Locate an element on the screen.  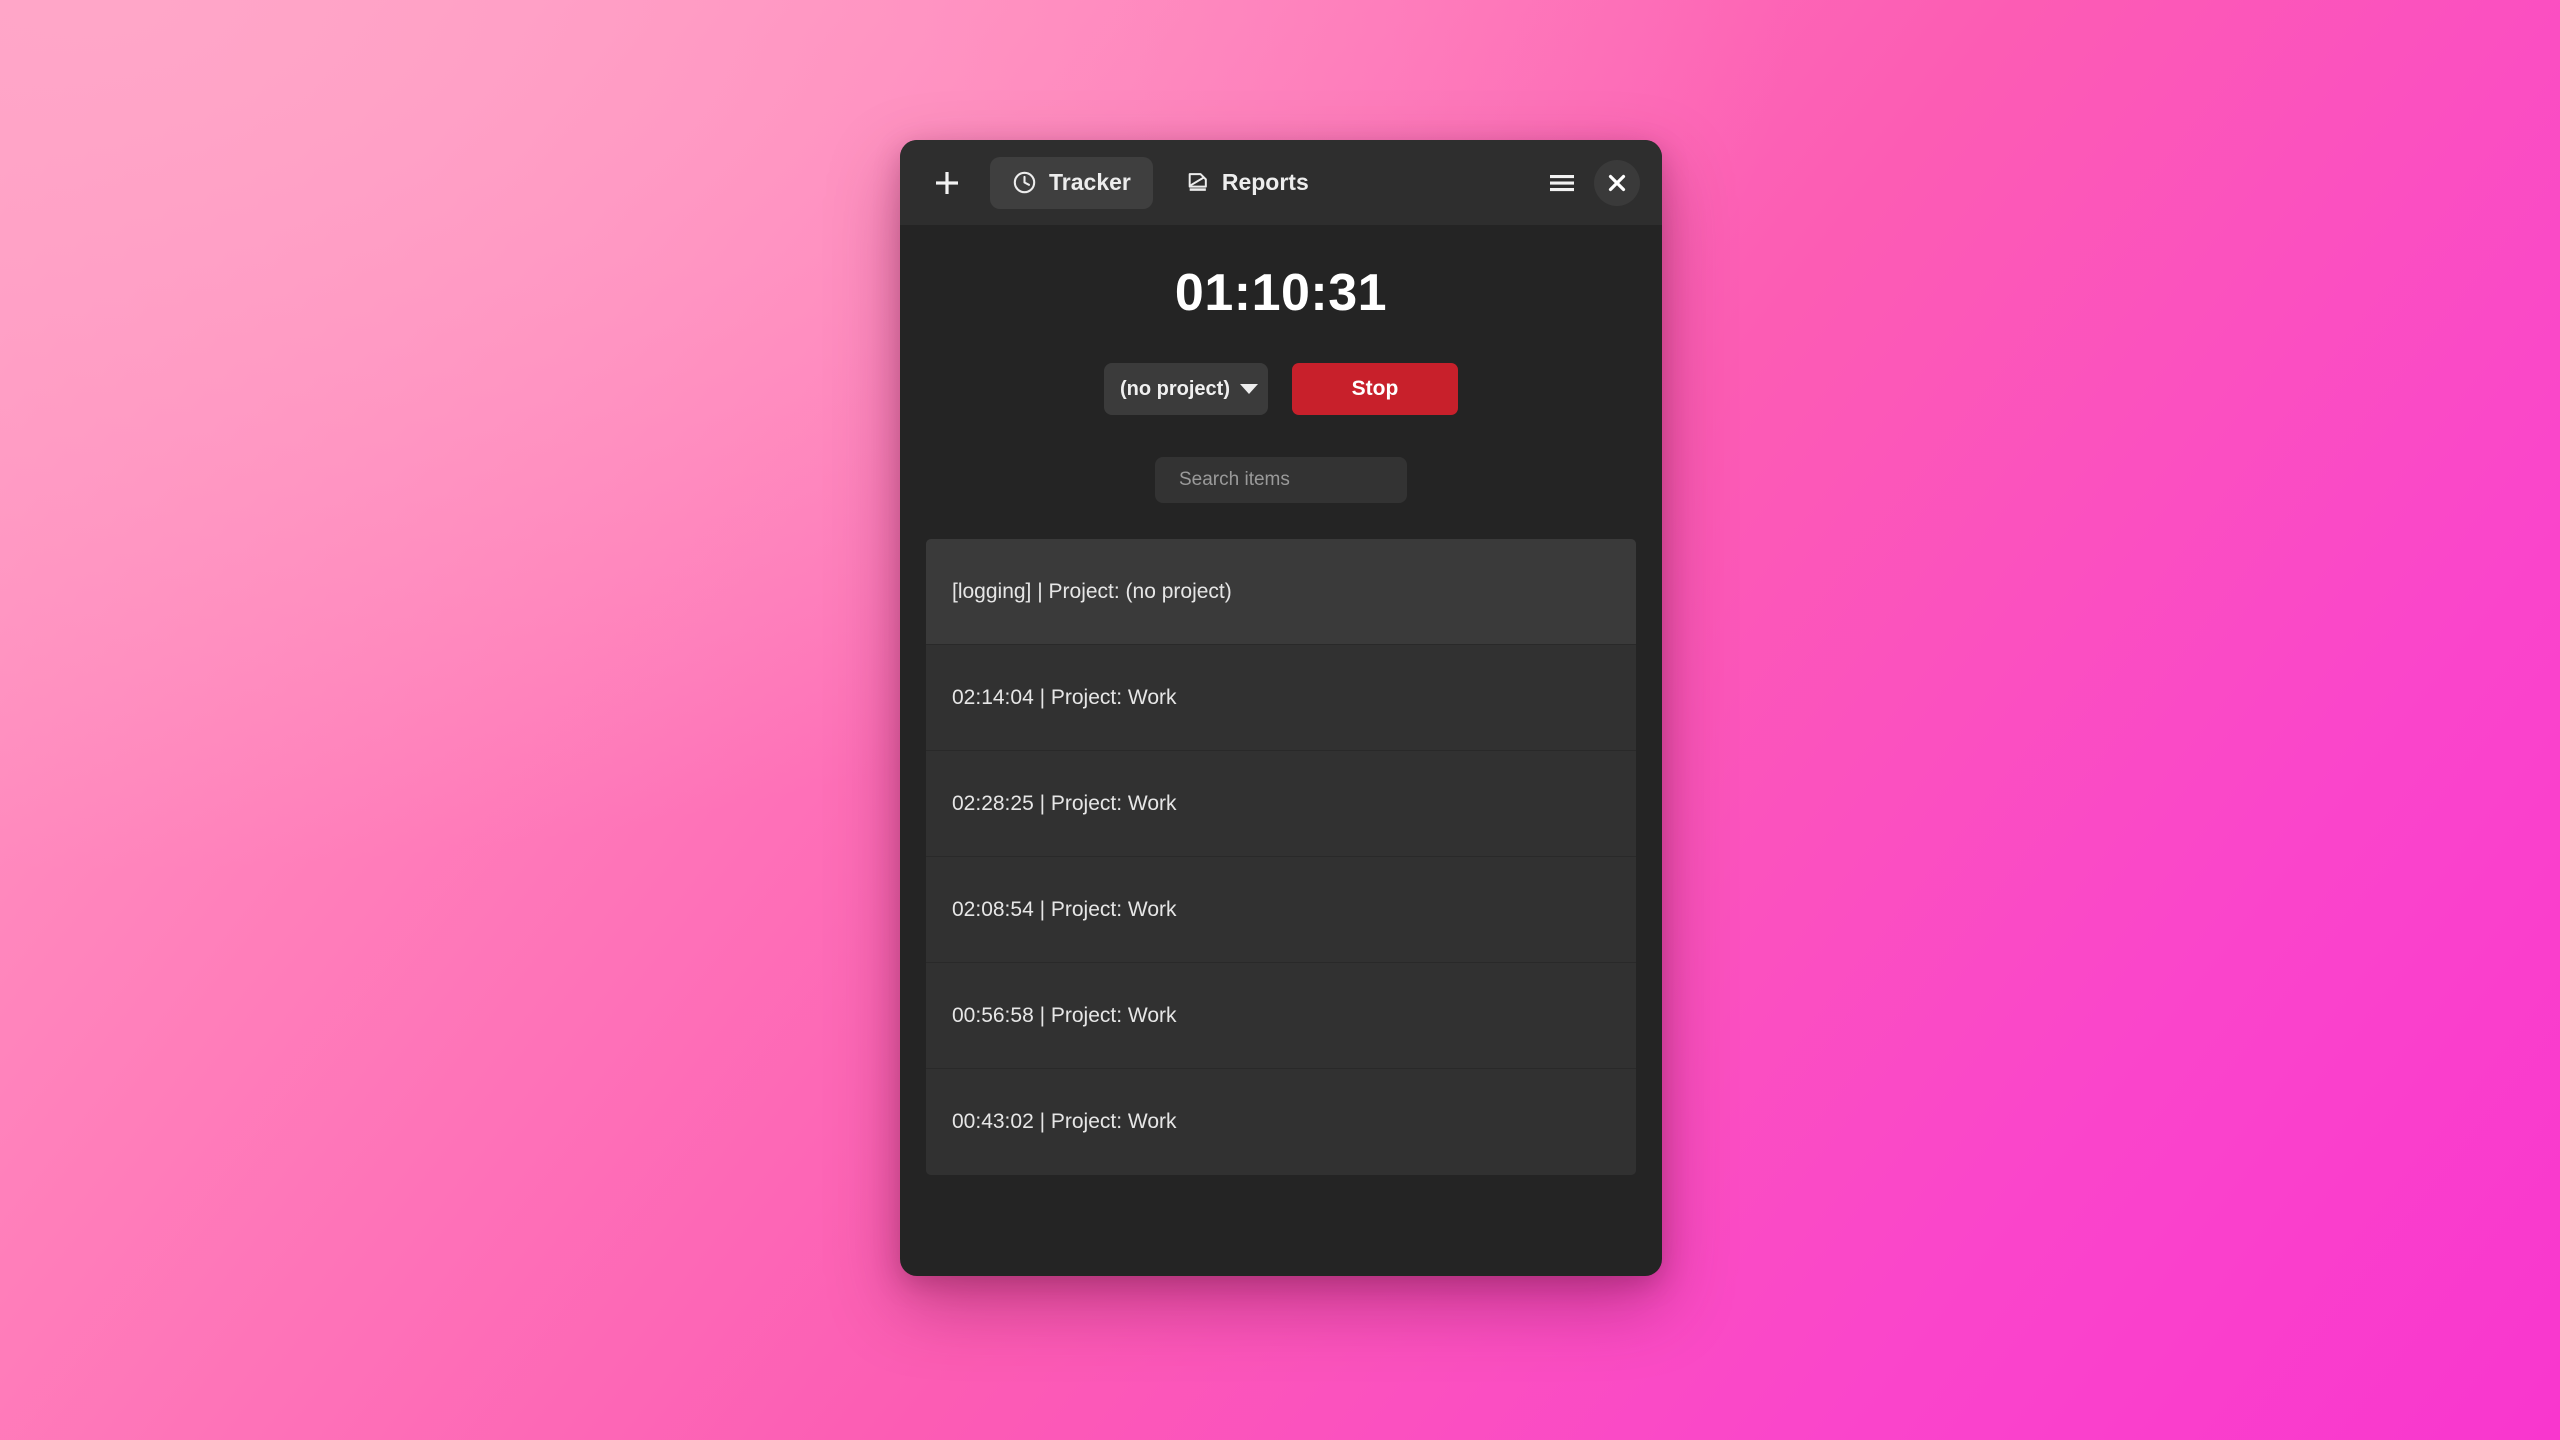
tracker-controls: (no project) Stop is located at coordinates (1281, 389).